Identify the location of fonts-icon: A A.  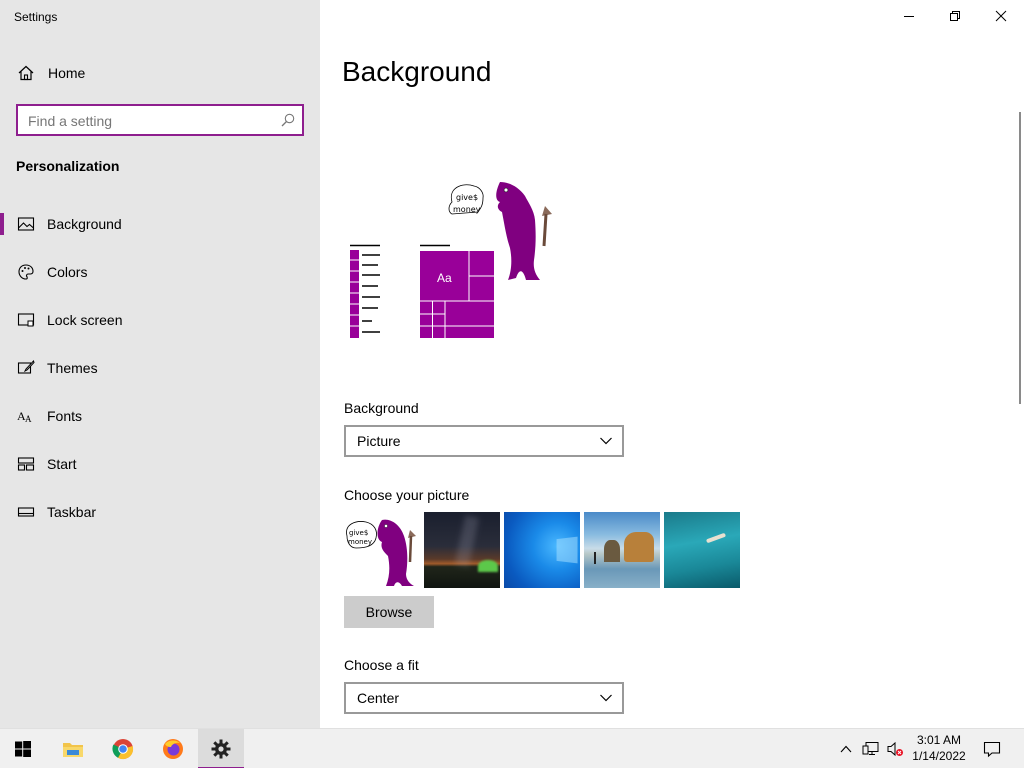
(24, 416).